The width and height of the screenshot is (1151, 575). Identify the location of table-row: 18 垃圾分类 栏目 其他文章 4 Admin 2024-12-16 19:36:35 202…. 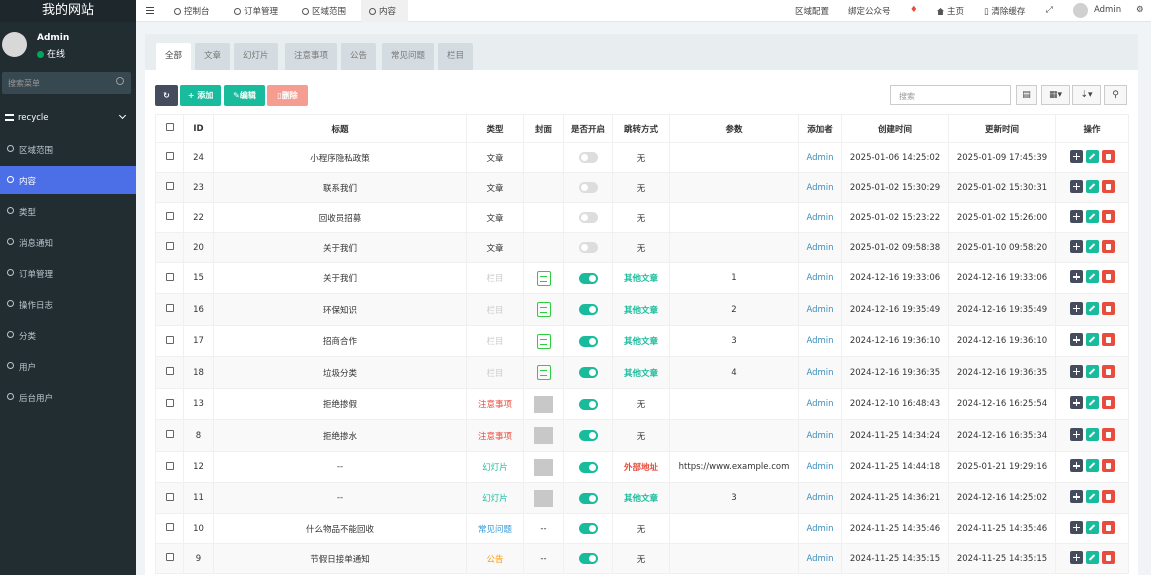
(642, 372).